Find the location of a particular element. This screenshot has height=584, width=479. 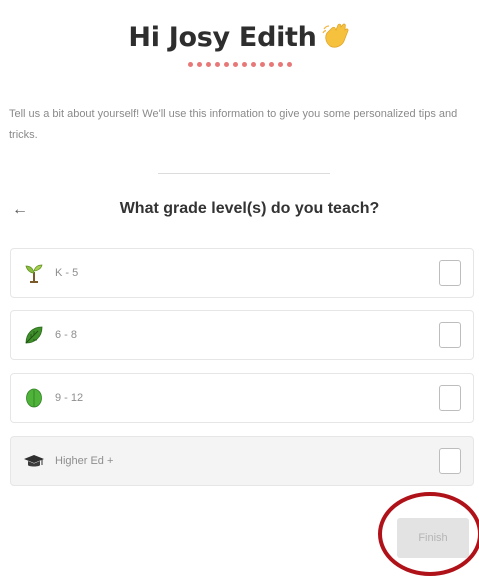

option-label: Higher Ed + is located at coordinates (84, 461).